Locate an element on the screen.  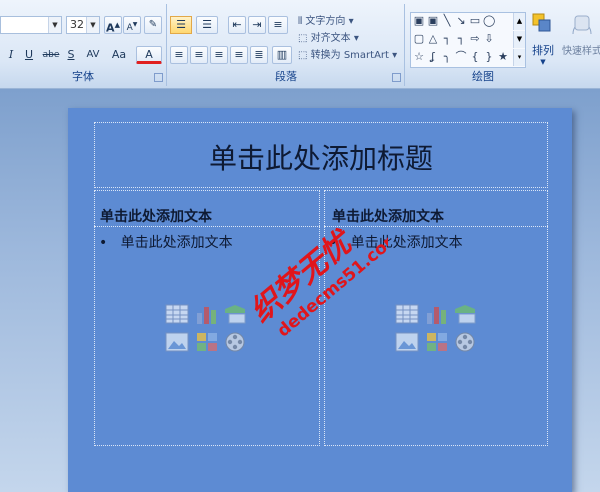
numbering-button: ☰ is located at coordinates (207, 25).